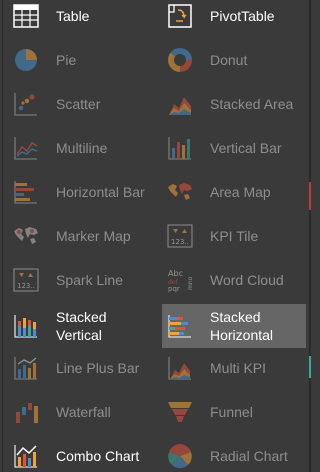 The height and width of the screenshot is (472, 320). What do you see at coordinates (26, 236) in the screenshot?
I see `marker-map-icon` at bounding box center [26, 236].